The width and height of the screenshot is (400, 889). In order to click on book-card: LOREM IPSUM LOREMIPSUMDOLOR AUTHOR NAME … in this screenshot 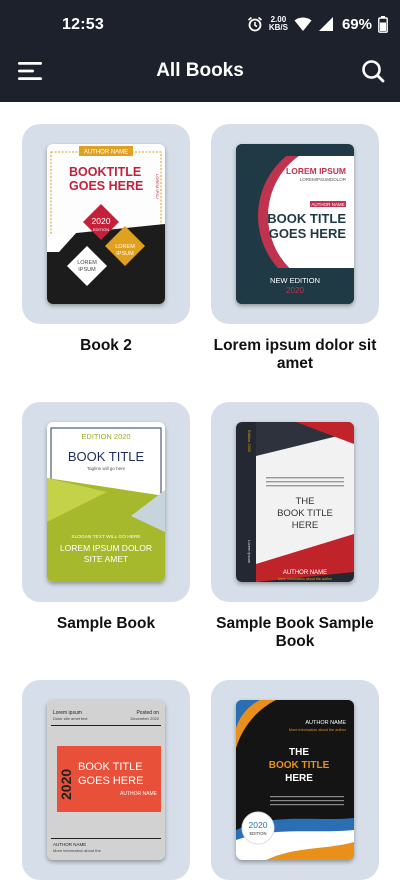, I will do `click(295, 224)`.